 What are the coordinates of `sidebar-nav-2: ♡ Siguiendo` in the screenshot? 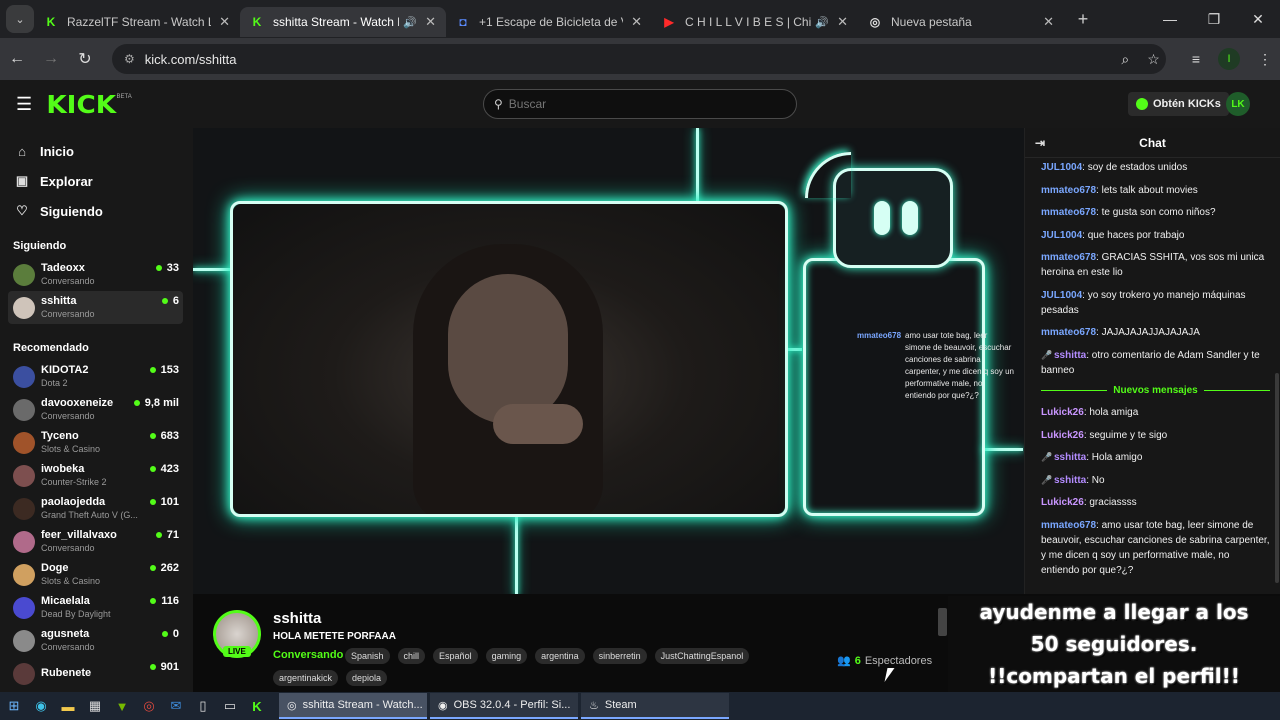 It's located at (96, 211).